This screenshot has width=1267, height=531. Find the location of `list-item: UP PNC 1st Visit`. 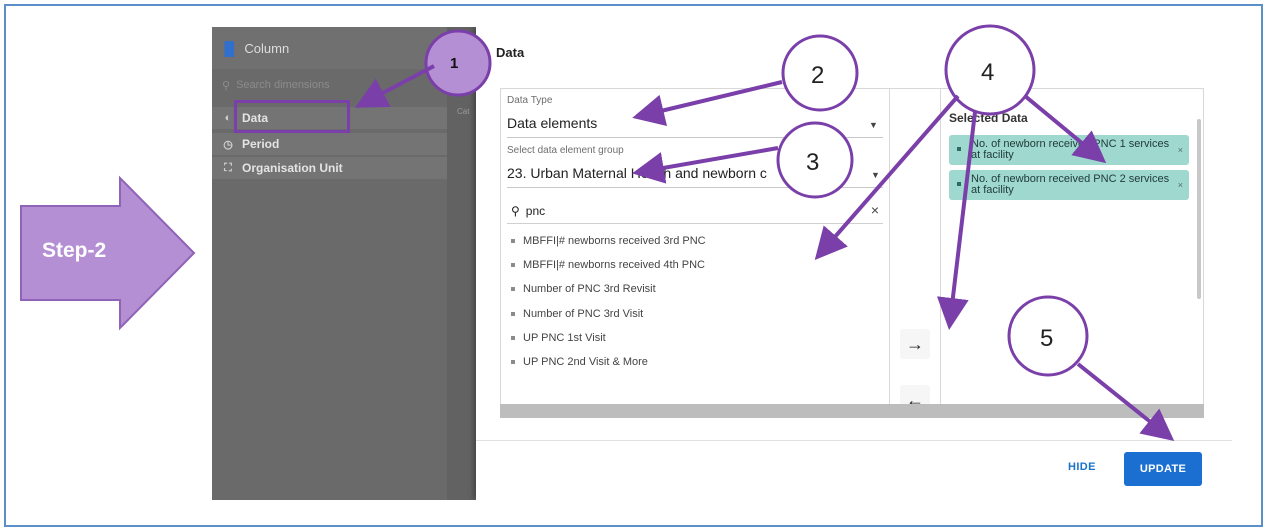

list-item: UP PNC 1st Visit is located at coordinates (695, 338).